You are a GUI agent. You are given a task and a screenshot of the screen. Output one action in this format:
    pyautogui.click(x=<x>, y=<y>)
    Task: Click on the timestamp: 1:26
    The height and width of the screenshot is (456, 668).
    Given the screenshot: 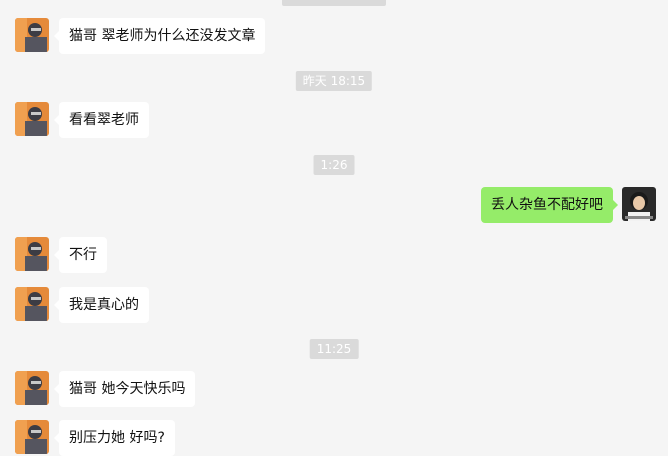 What is the action you would take?
    pyautogui.click(x=334, y=165)
    